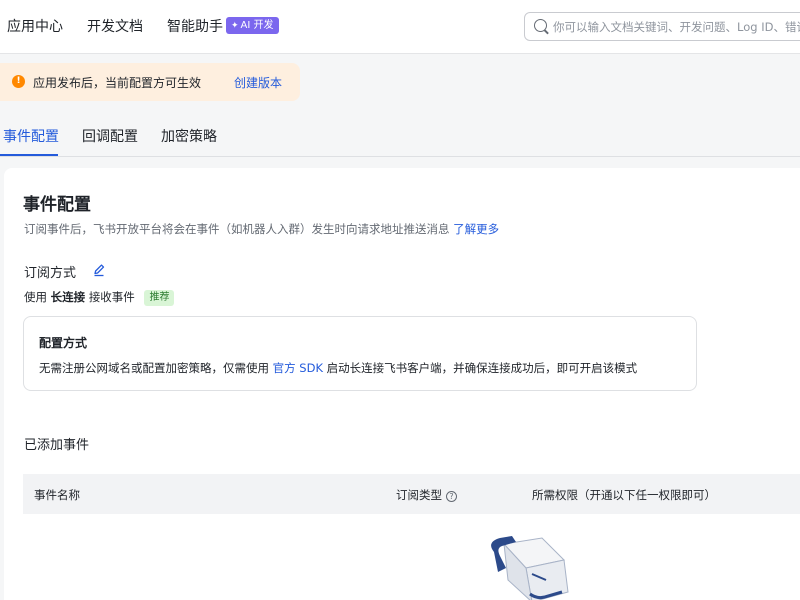 This screenshot has width=800, height=600. I want to click on search-icon, so click(540, 25).